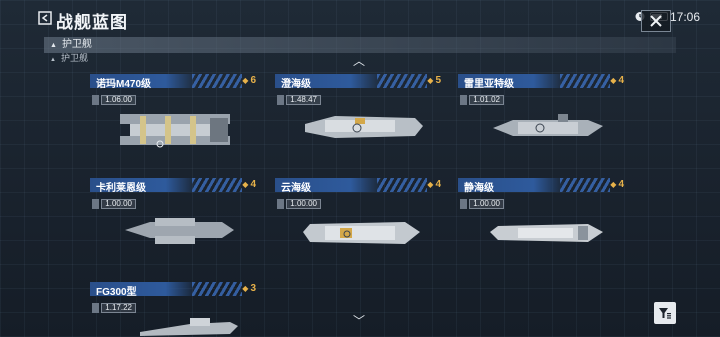 The height and width of the screenshot is (337, 720). Describe the element at coordinates (479, 188) in the screenshot. I see `ship-name: 静海级` at that location.